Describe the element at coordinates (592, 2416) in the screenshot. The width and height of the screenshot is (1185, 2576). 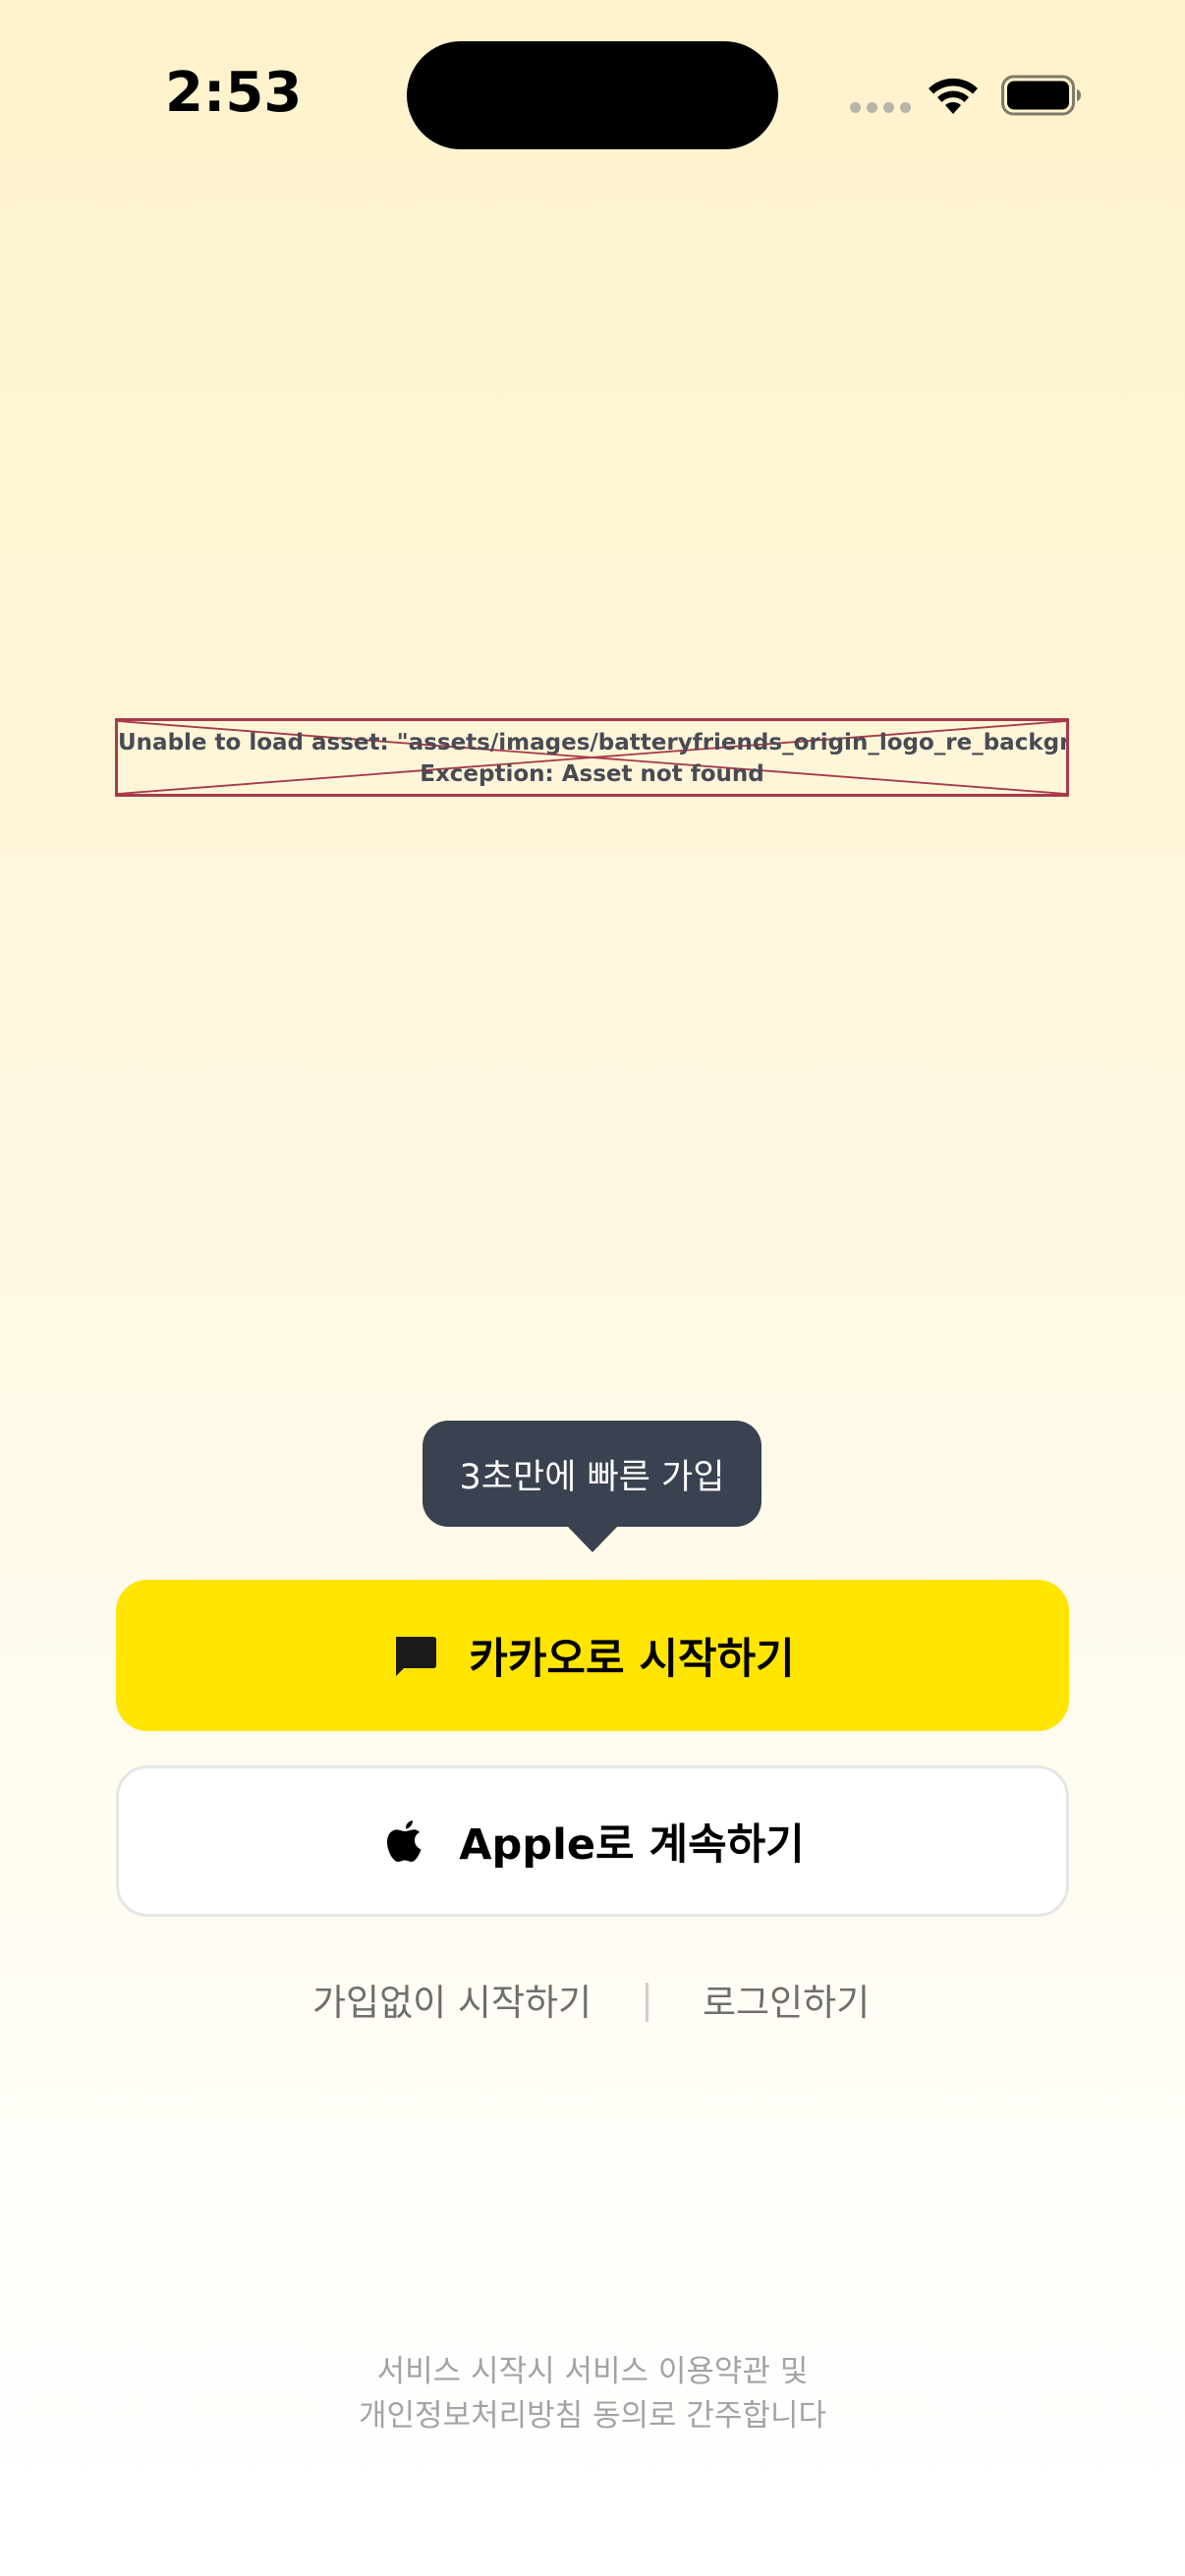
I see `terms-line-2: 개인정보처리방침 동의로 간주합니다` at that location.